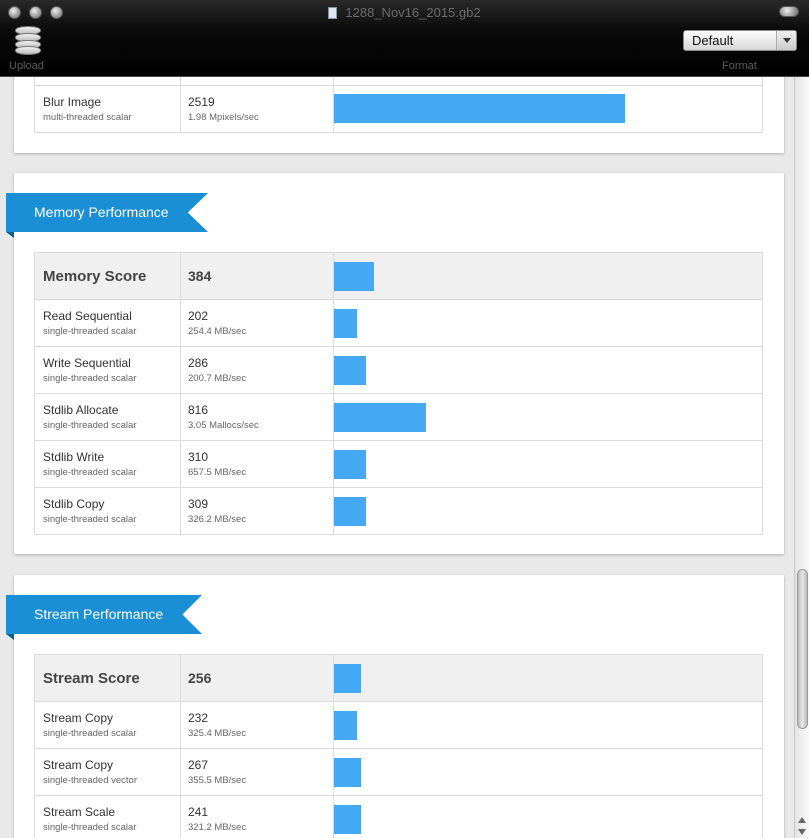  I want to click on bench-name: Stream Scale, so click(79, 812).